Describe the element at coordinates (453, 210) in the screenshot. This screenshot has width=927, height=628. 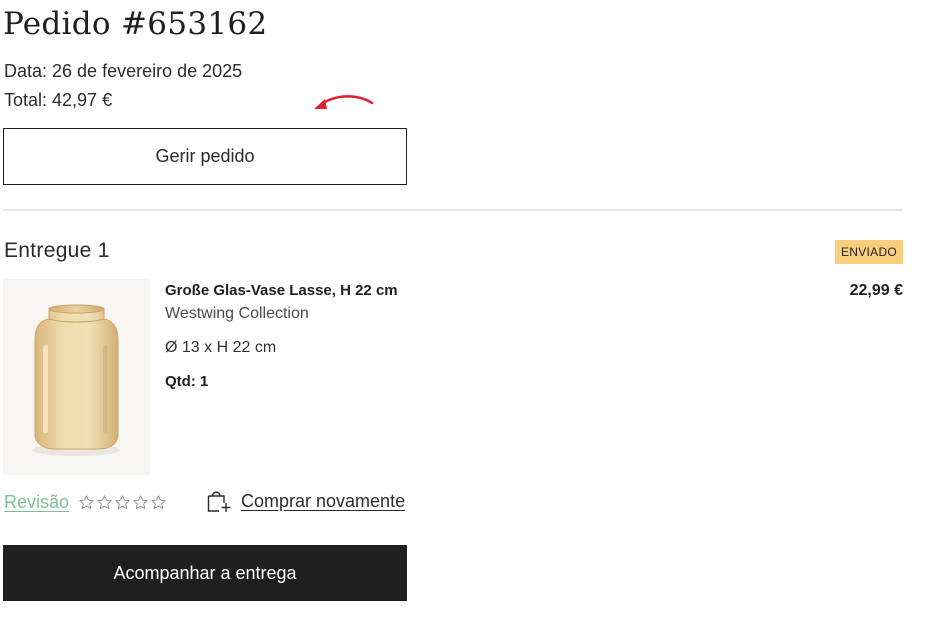
I see `section-divider` at that location.